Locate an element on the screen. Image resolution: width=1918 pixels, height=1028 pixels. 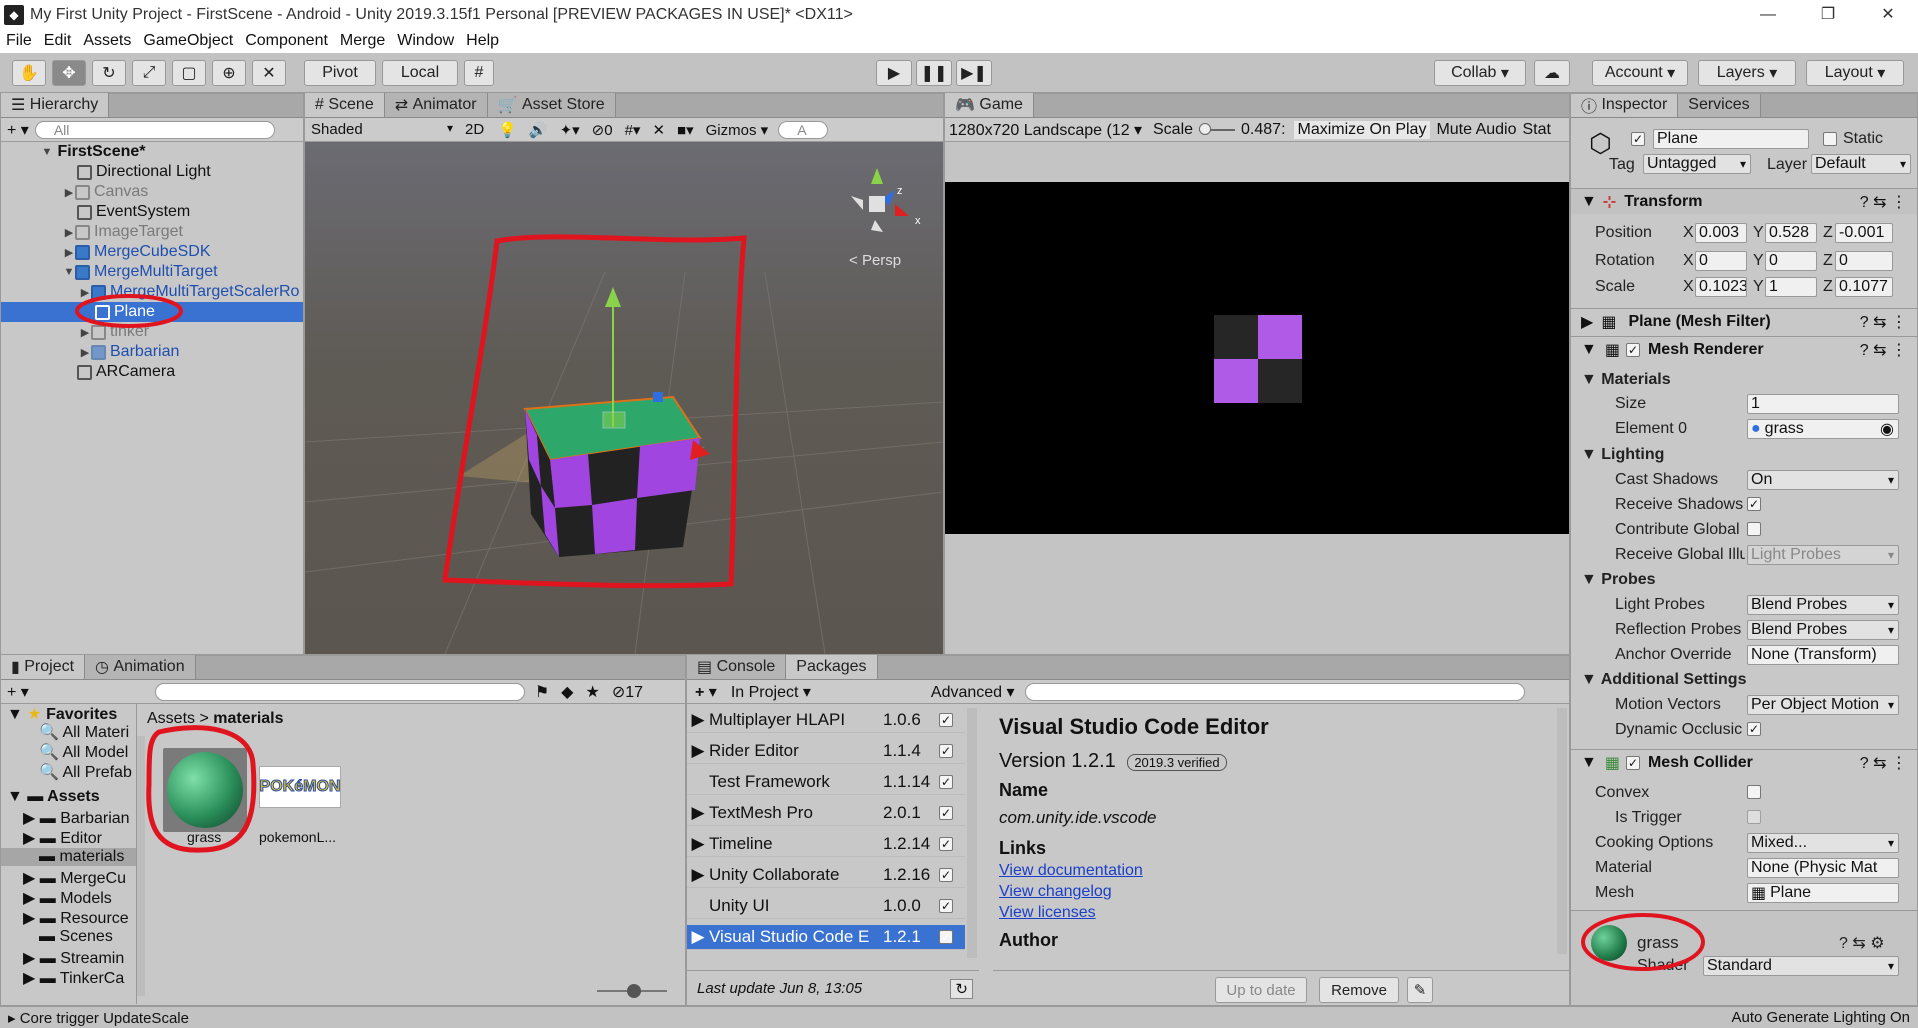
scale-tool-icon: ⤢ is located at coordinates (149, 73).